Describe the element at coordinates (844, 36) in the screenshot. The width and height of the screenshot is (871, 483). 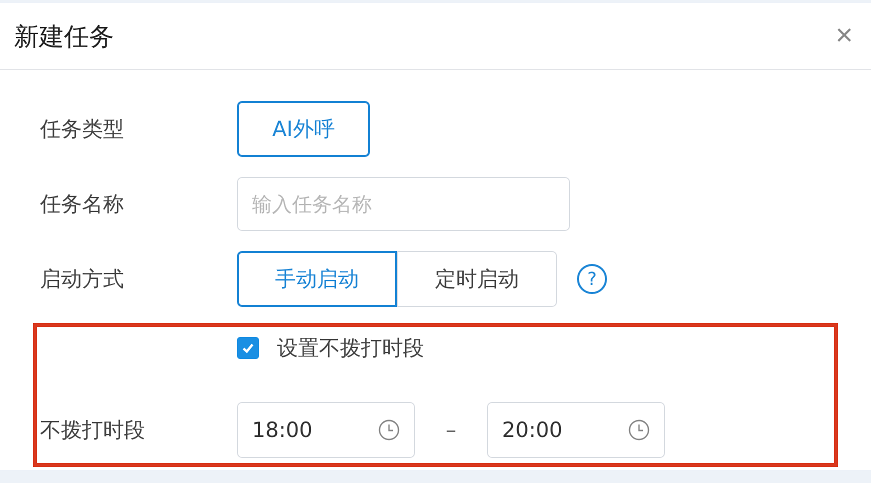
I see `close-button: ×` at that location.